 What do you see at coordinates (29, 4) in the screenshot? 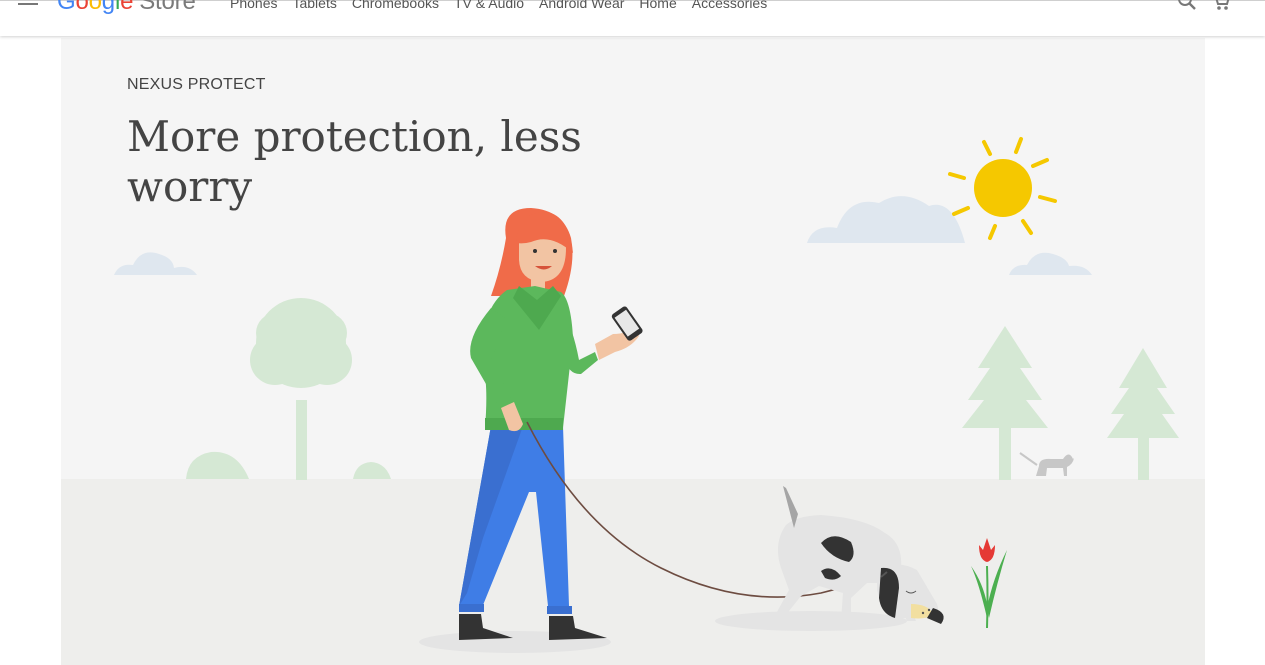
I see `menu-icon` at bounding box center [29, 4].